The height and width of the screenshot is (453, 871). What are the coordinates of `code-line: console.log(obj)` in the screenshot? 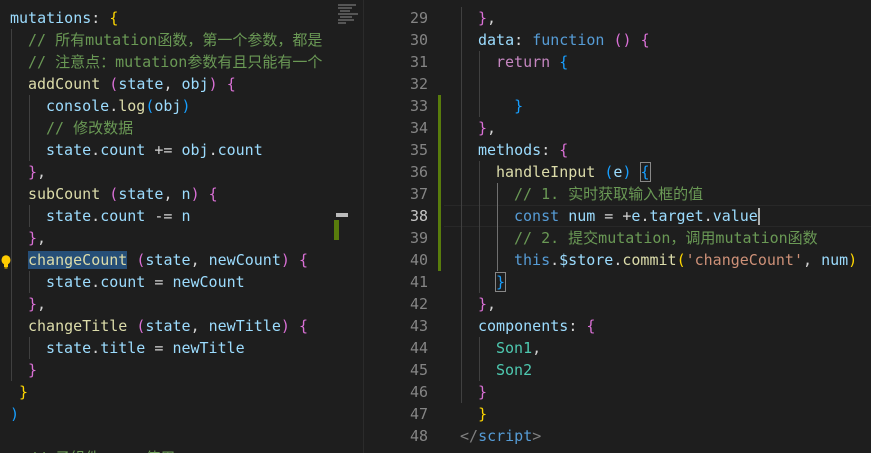 It's located at (167, 106).